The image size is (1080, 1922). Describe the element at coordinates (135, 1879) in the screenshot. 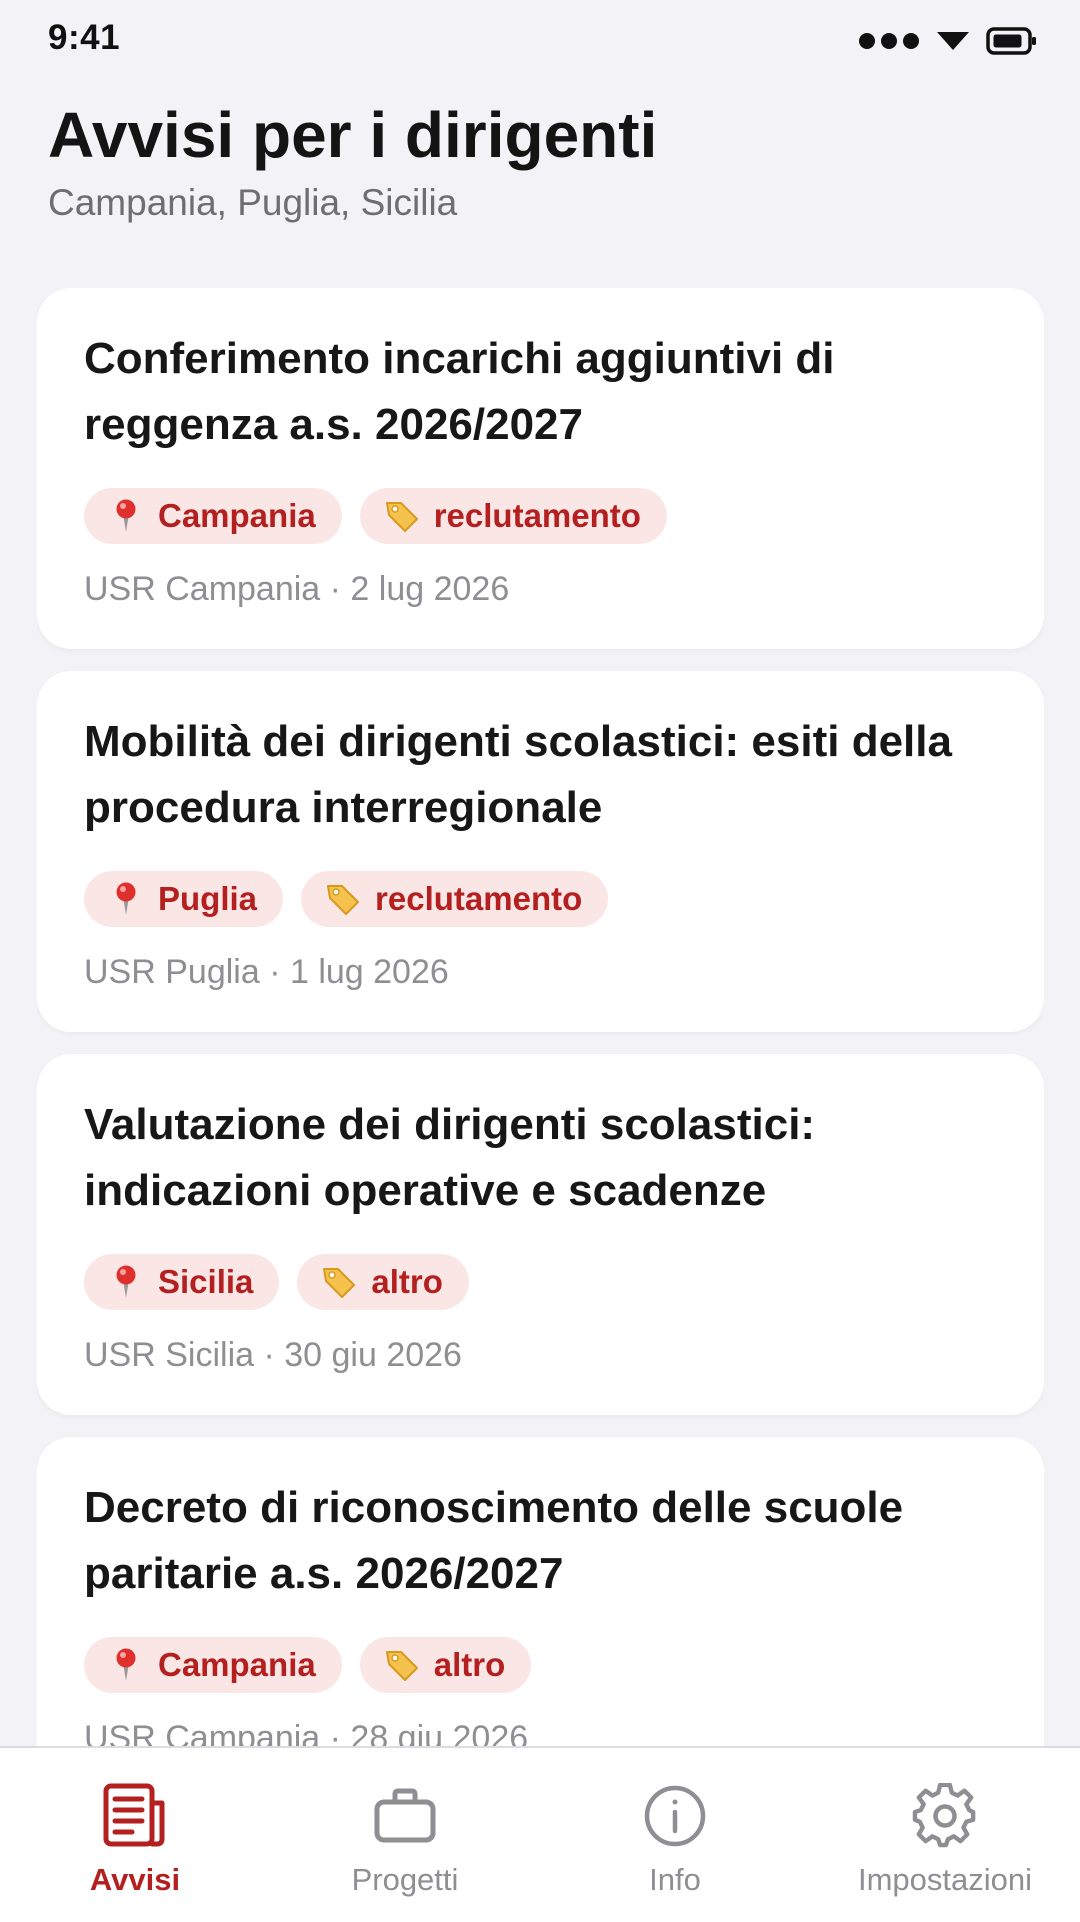

I see `tab-label: Avvisi` at that location.